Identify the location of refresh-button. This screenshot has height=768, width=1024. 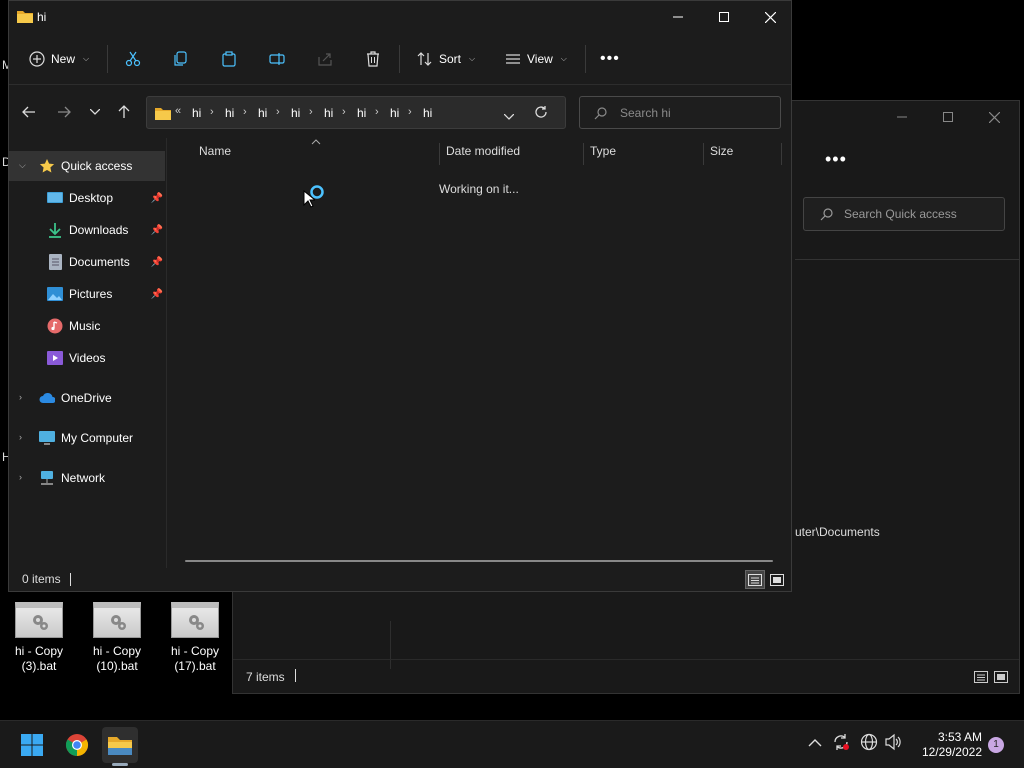
(541, 113).